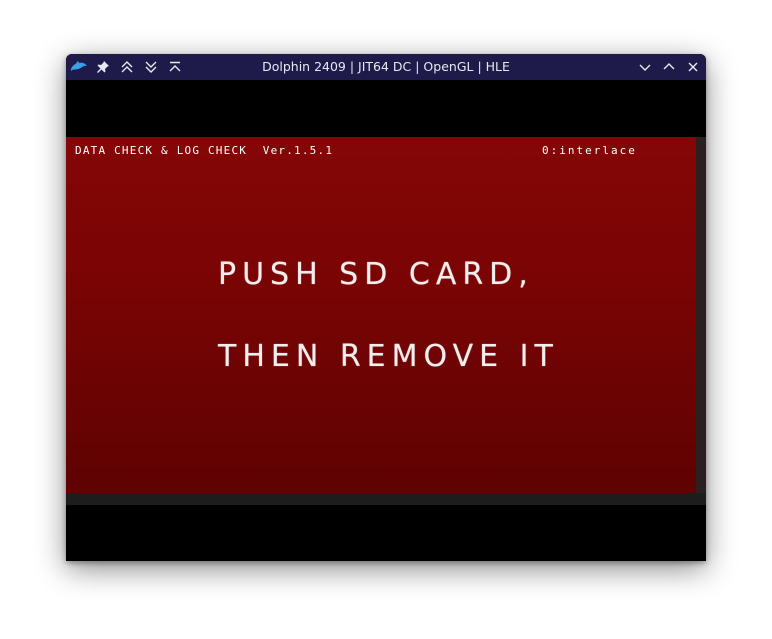 This screenshot has height=639, width=772. What do you see at coordinates (701, 315) in the screenshot?
I see `screen-right-border` at bounding box center [701, 315].